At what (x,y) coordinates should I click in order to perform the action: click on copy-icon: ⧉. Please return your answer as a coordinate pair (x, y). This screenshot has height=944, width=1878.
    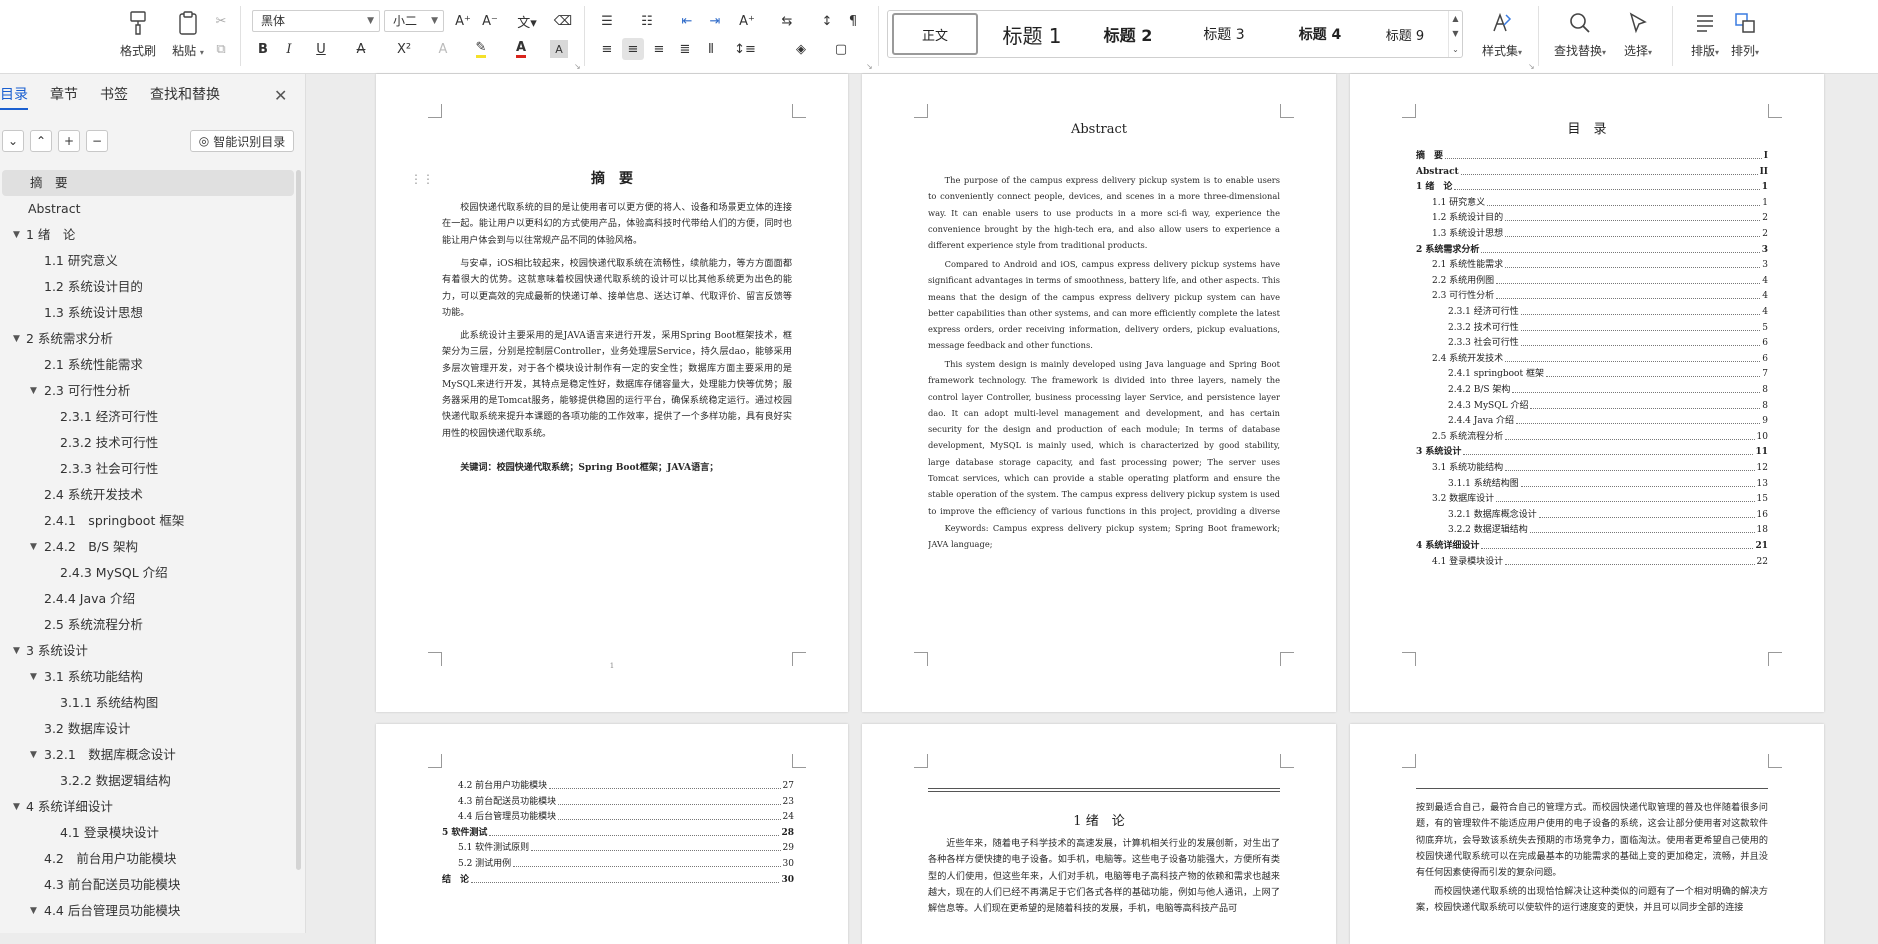
    Looking at the image, I should click on (221, 49).